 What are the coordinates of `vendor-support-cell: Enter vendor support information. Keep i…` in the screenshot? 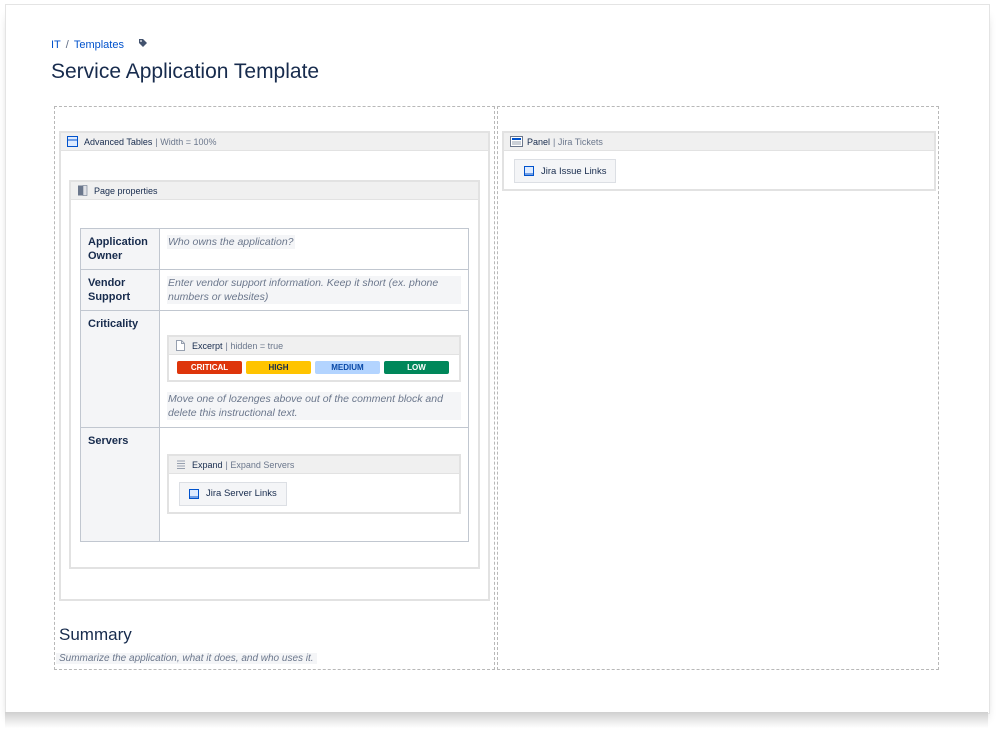 It's located at (314, 290).